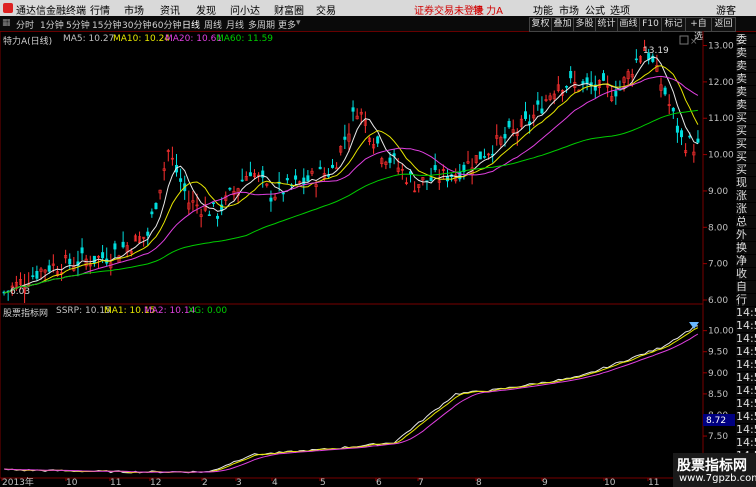 Image resolution: width=756 pixels, height=487 pixels. I want to click on x-axis-label: 9, so click(545, 482).